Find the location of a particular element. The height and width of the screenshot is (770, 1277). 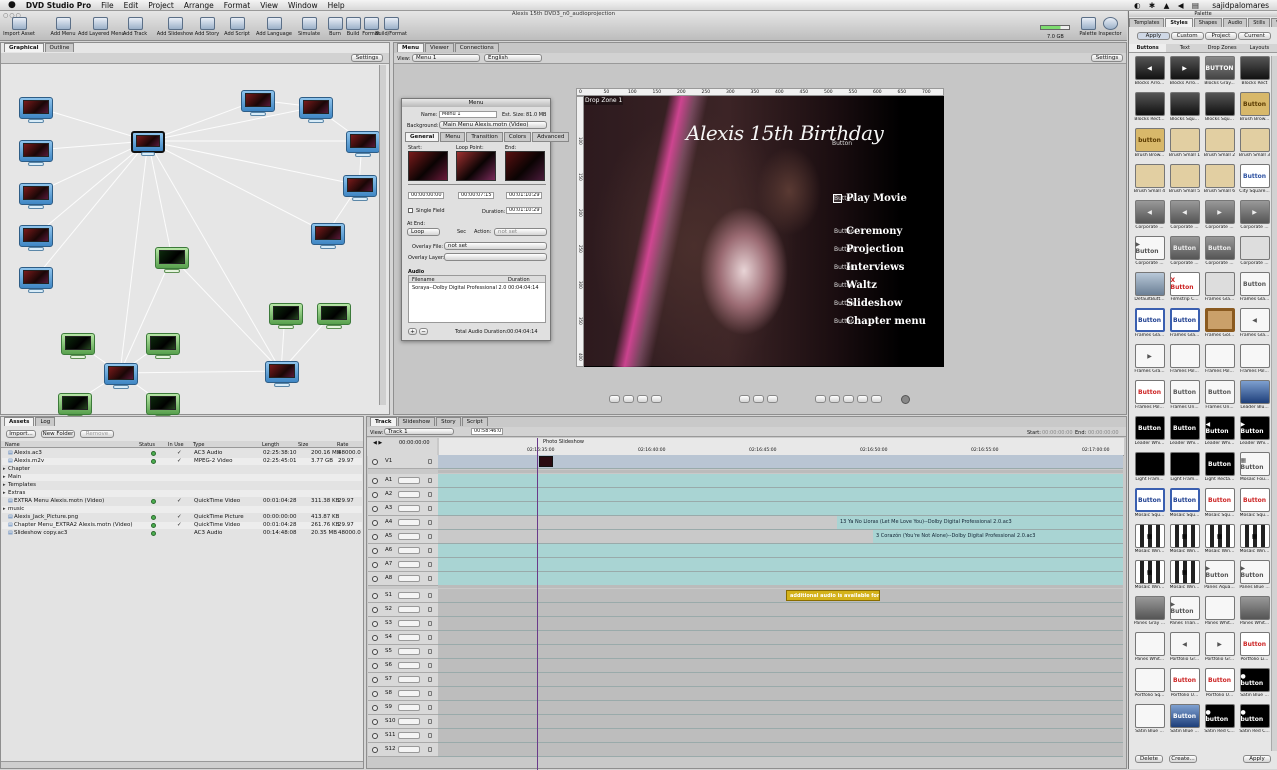

palette-subtab-custom: Custom is located at coordinates (1187, 36).